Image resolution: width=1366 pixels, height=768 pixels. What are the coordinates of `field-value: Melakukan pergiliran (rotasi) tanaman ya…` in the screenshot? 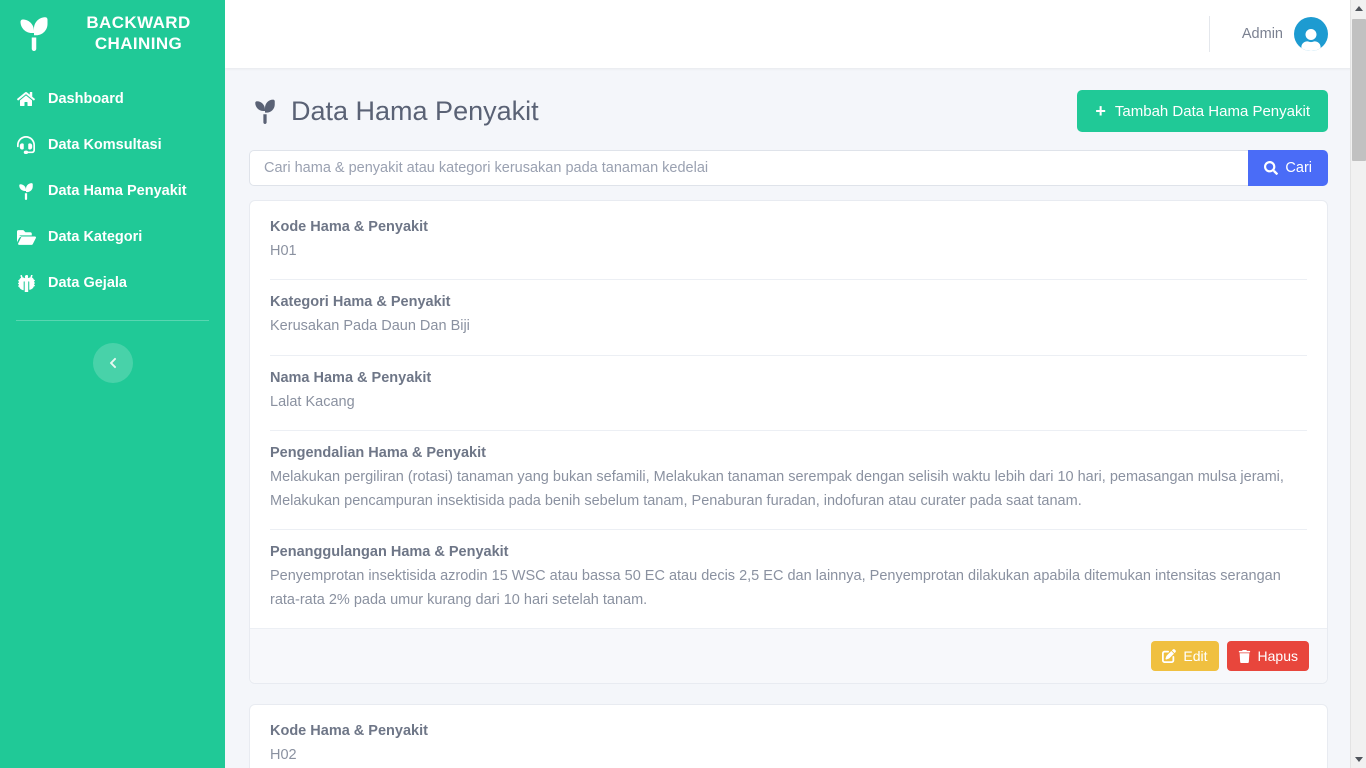 It's located at (777, 489).